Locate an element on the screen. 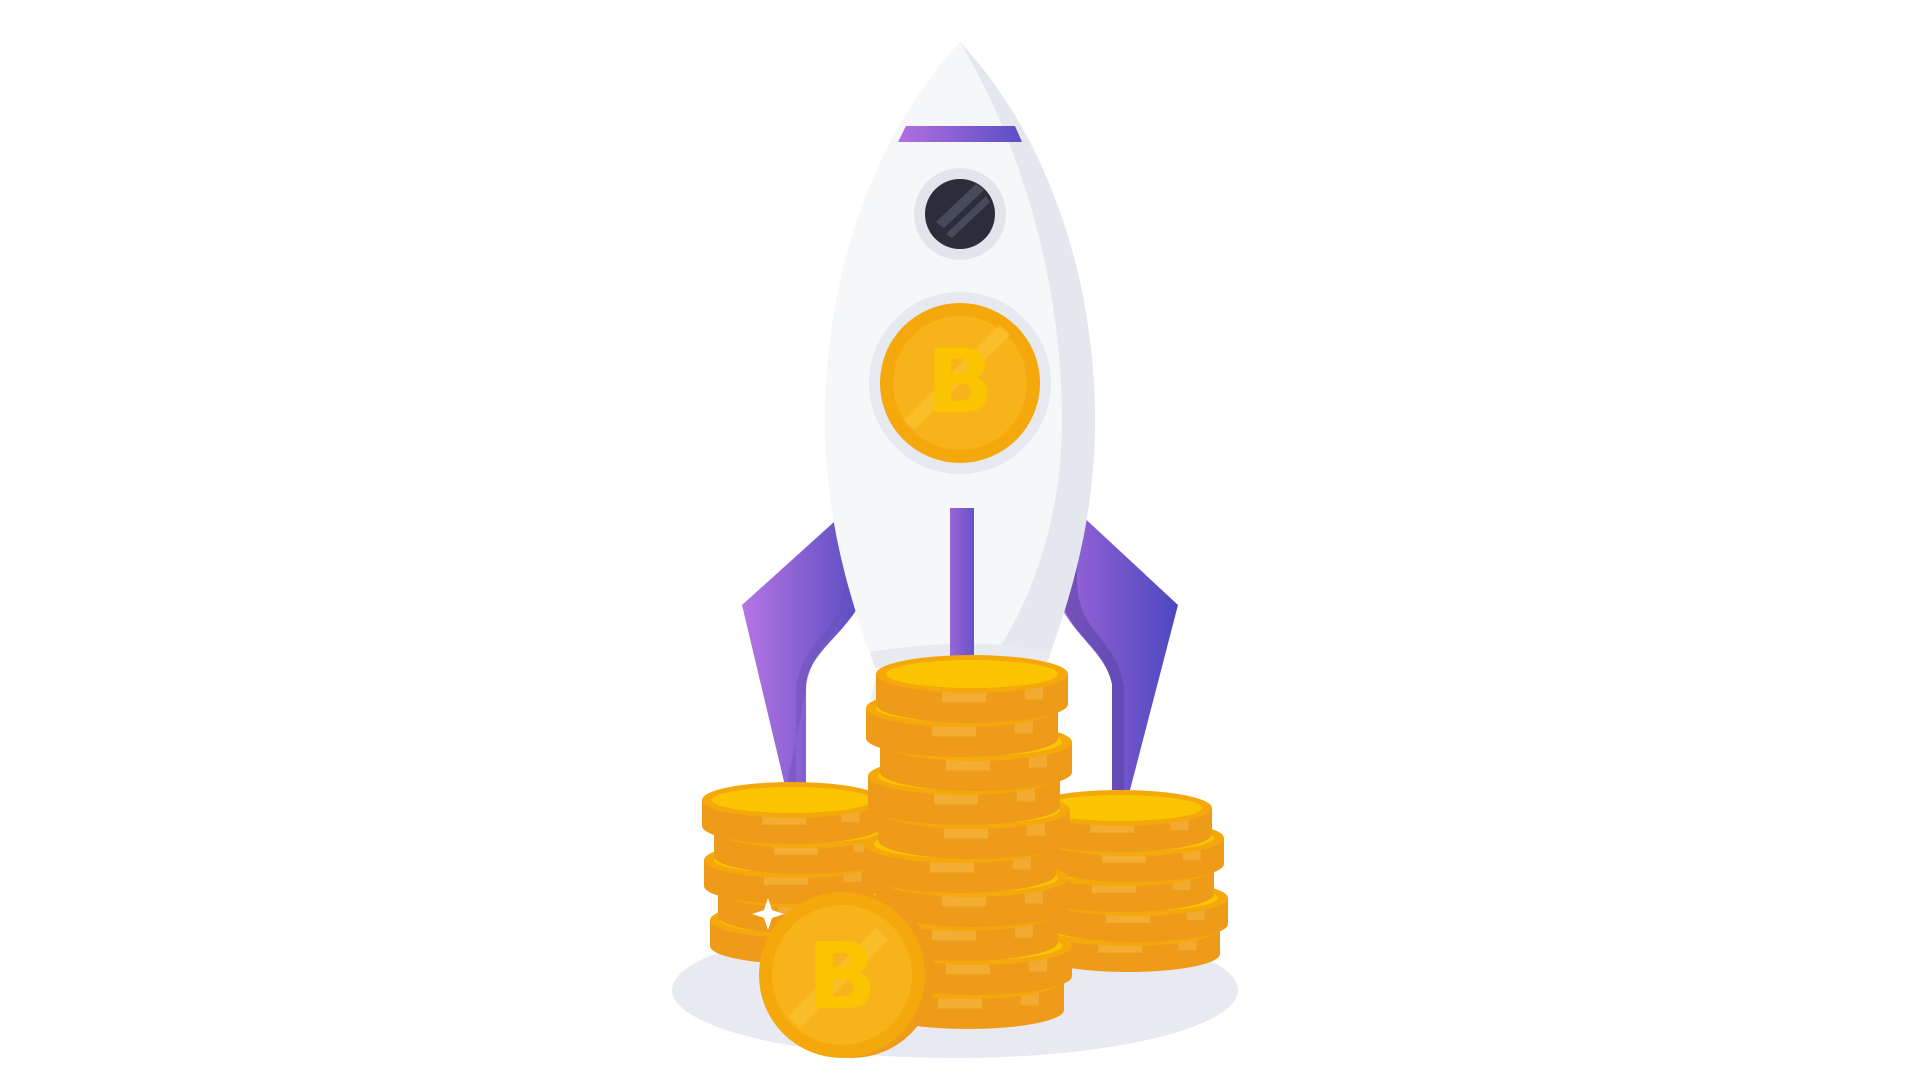 The image size is (1920, 1080). rocket-coin-emblem: B is located at coordinates (960, 383).